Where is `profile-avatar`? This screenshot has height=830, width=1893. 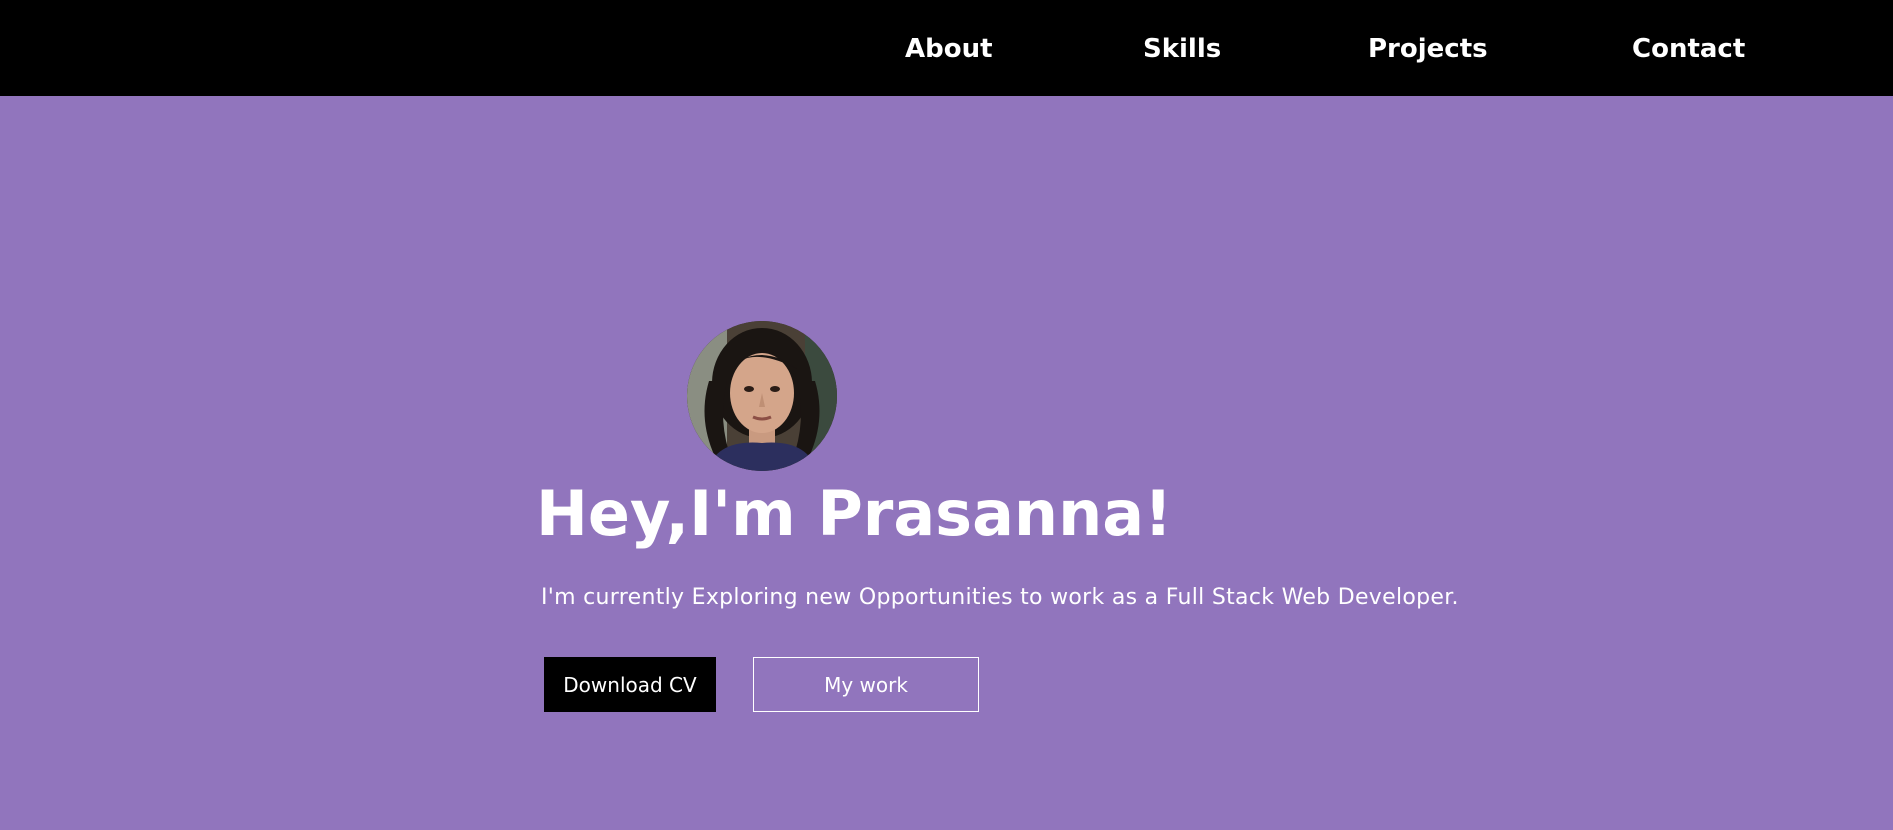 profile-avatar is located at coordinates (762, 396).